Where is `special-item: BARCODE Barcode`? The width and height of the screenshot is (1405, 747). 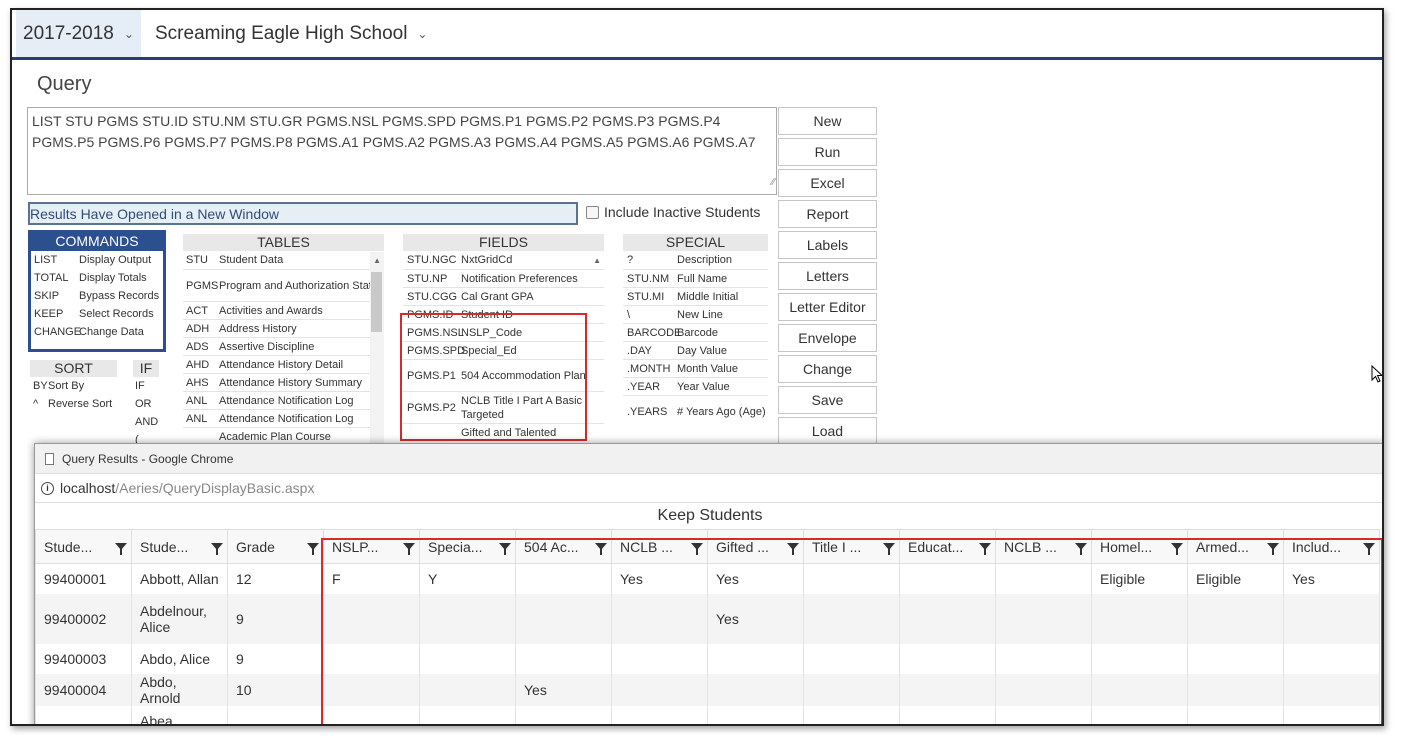 special-item: BARCODE Barcode is located at coordinates (695, 332).